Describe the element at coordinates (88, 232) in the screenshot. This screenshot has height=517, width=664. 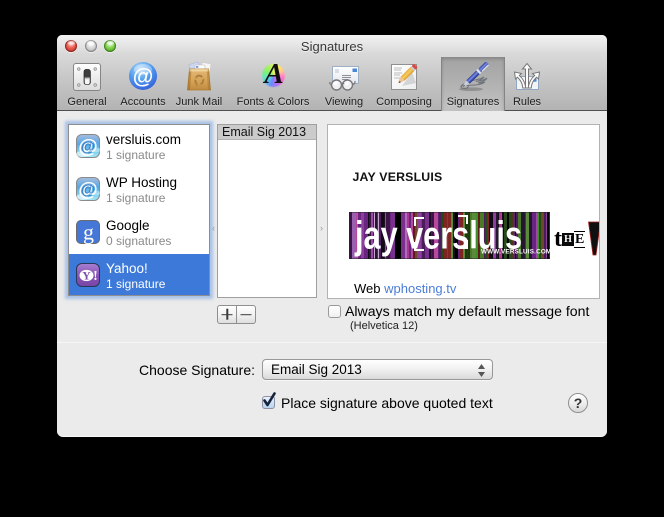
I see `svg-text: g` at that location.